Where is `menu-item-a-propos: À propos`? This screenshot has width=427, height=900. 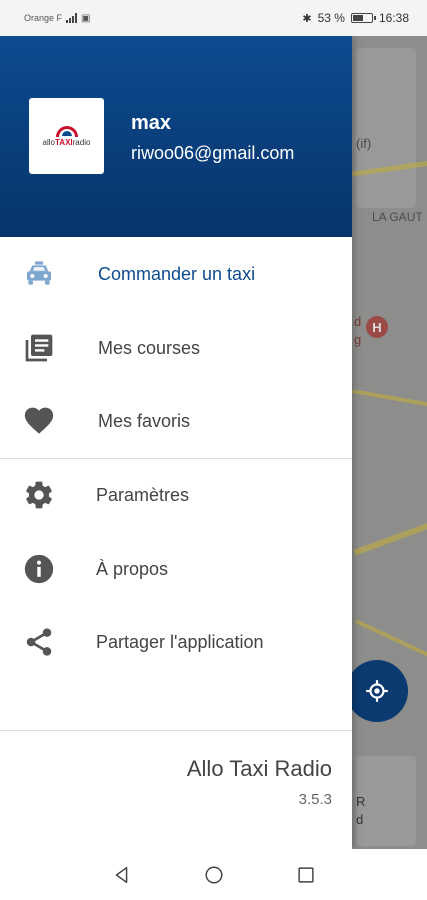
menu-item-a-propos: À propos is located at coordinates (176, 569).